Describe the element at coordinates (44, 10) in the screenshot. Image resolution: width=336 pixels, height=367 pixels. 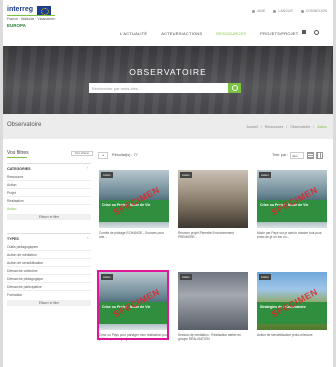
I see `eu-flag-icon` at that location.